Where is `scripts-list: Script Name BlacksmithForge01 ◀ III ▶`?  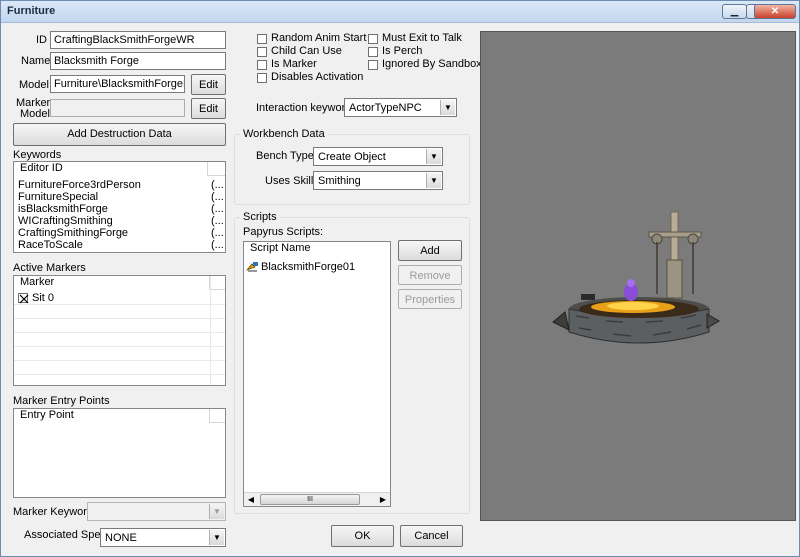 scripts-list: Script Name BlacksmithForge01 ◀ III ▶ is located at coordinates (317, 374).